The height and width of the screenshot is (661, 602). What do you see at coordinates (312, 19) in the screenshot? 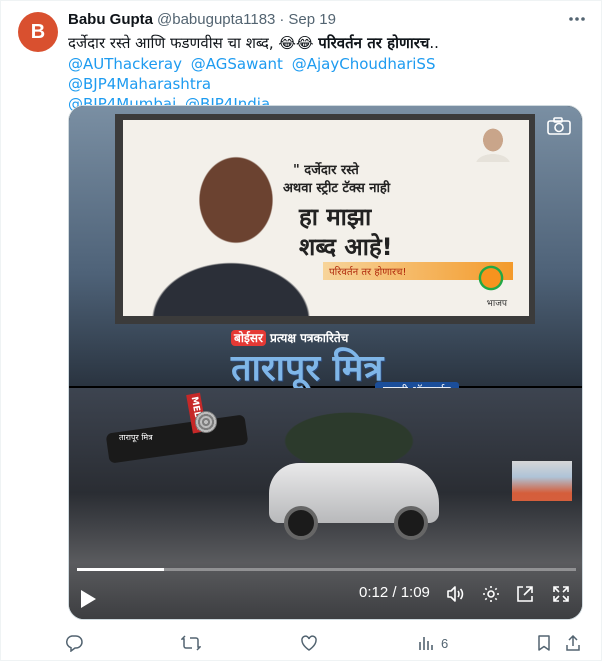
I see `tweet-date: Sep 19` at bounding box center [312, 19].